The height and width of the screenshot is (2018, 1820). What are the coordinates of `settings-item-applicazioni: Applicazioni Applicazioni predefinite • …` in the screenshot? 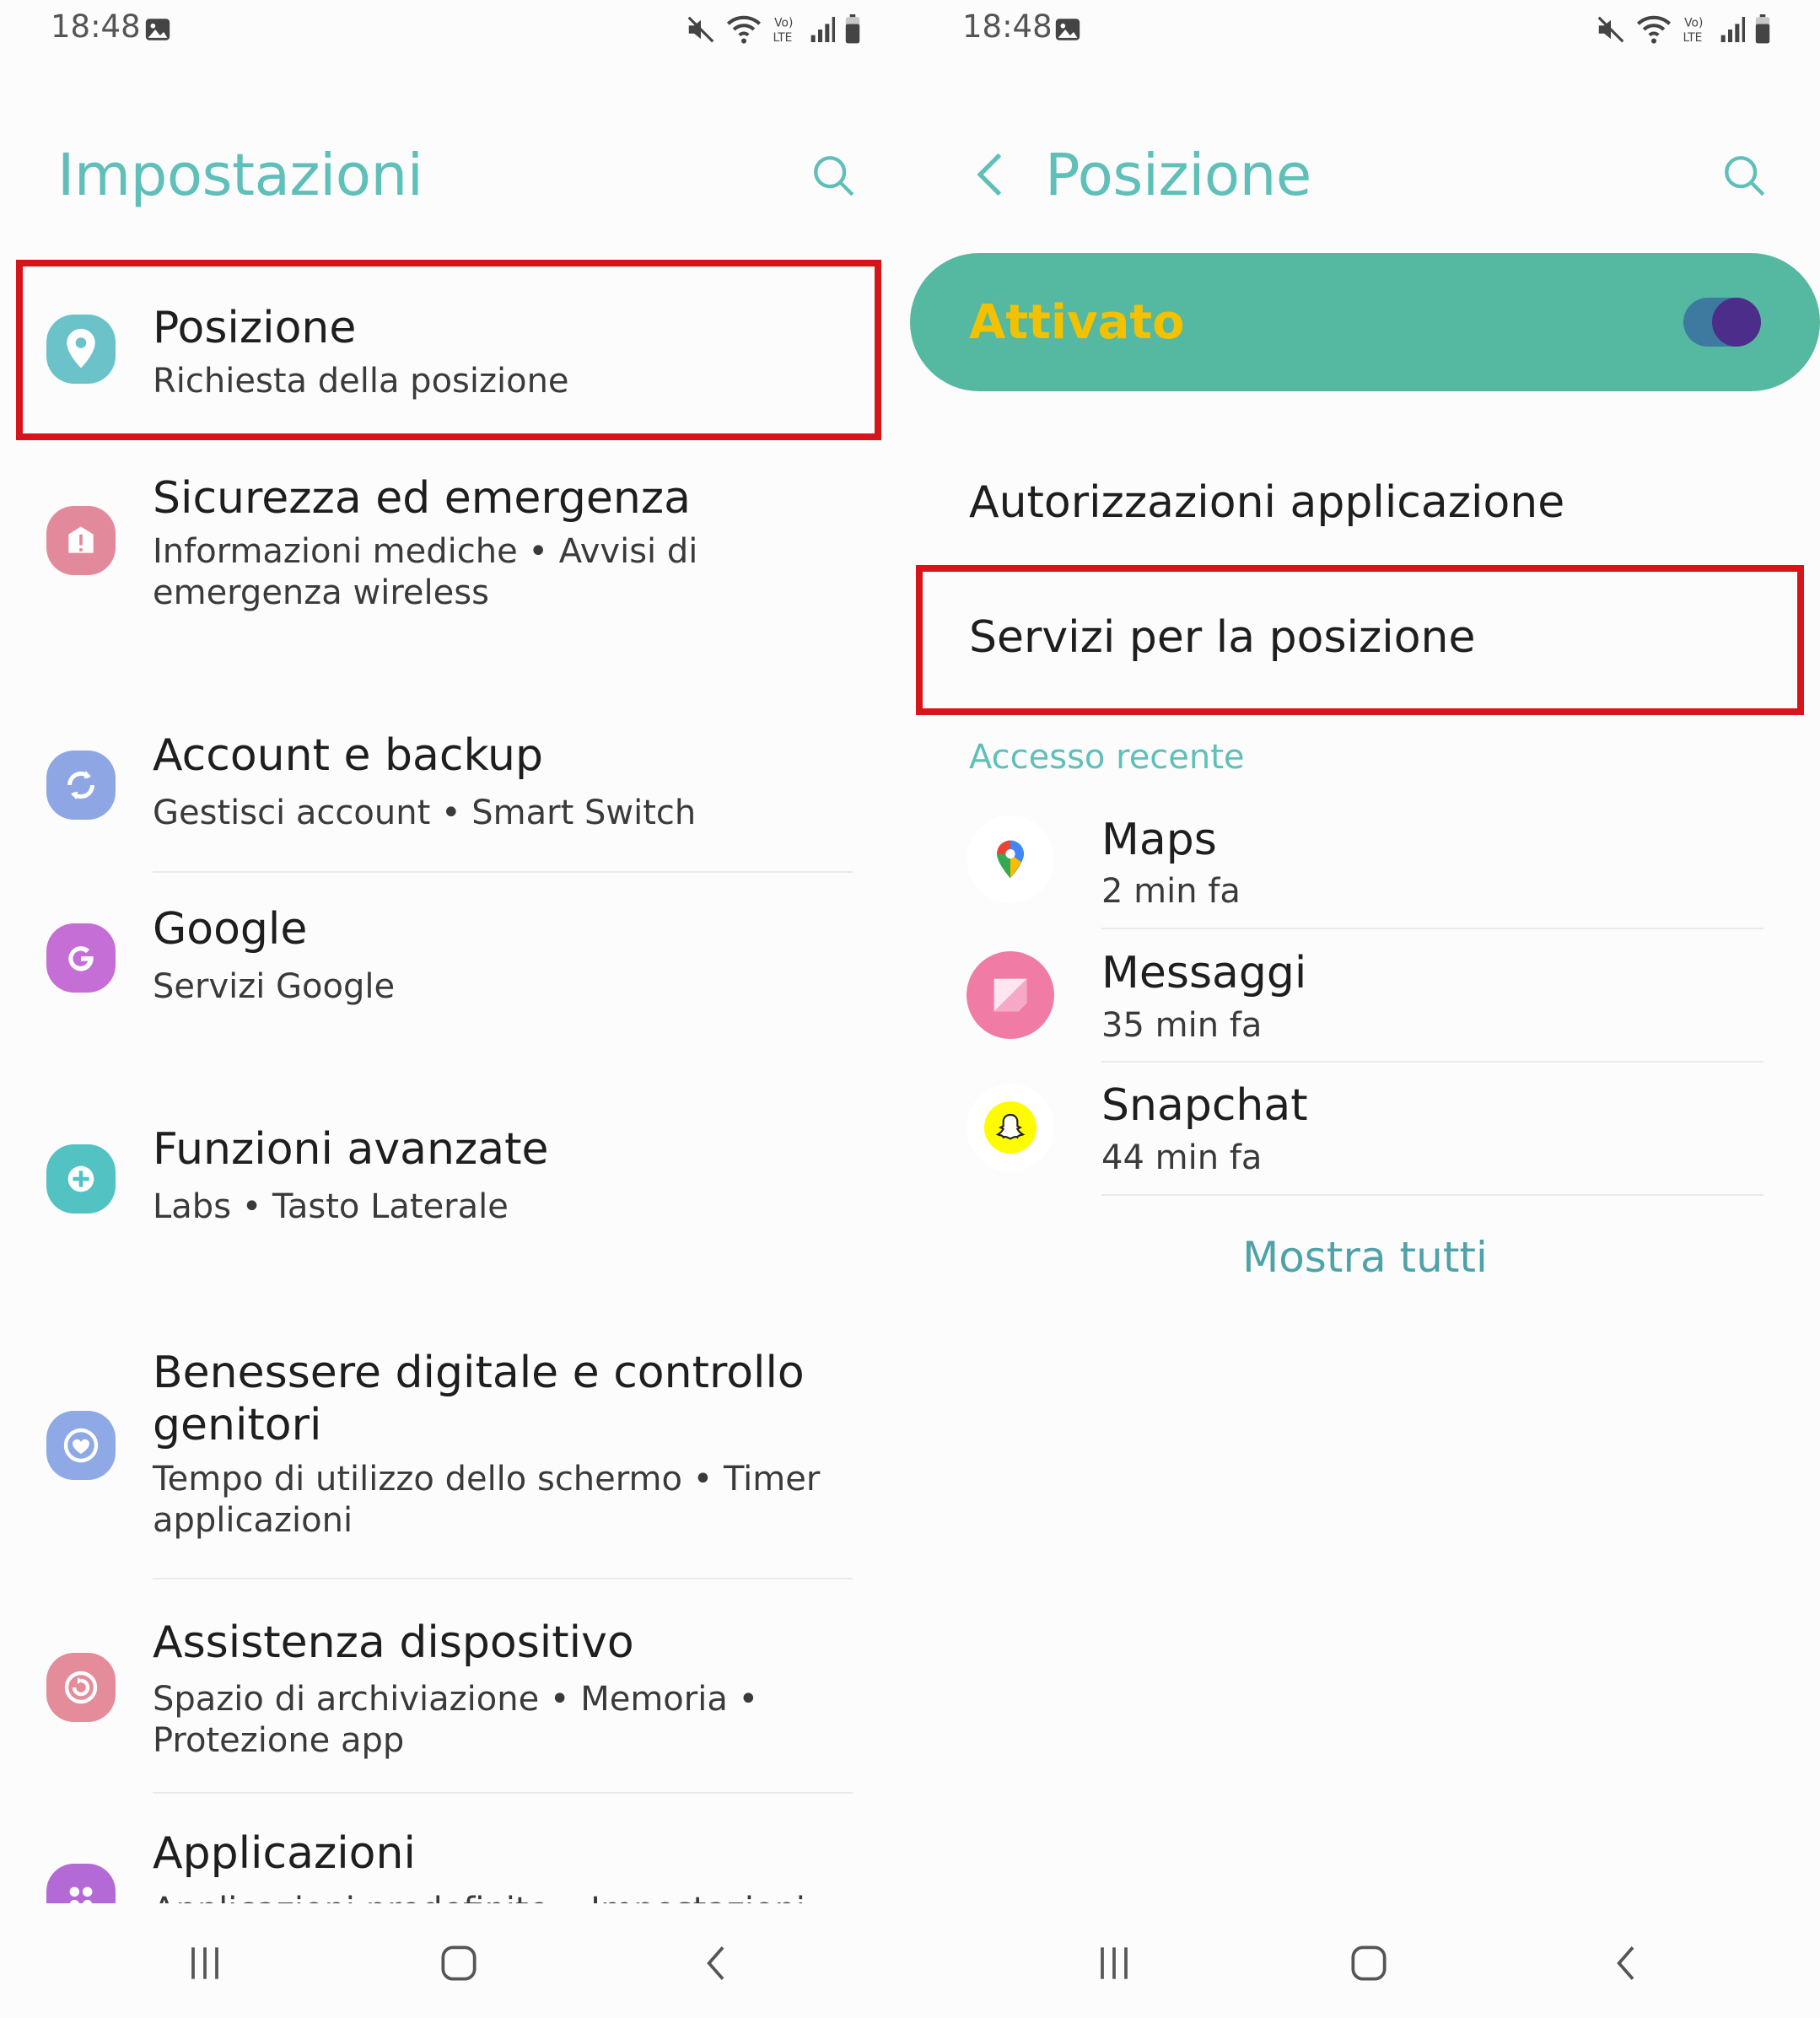 It's located at (455, 1865).